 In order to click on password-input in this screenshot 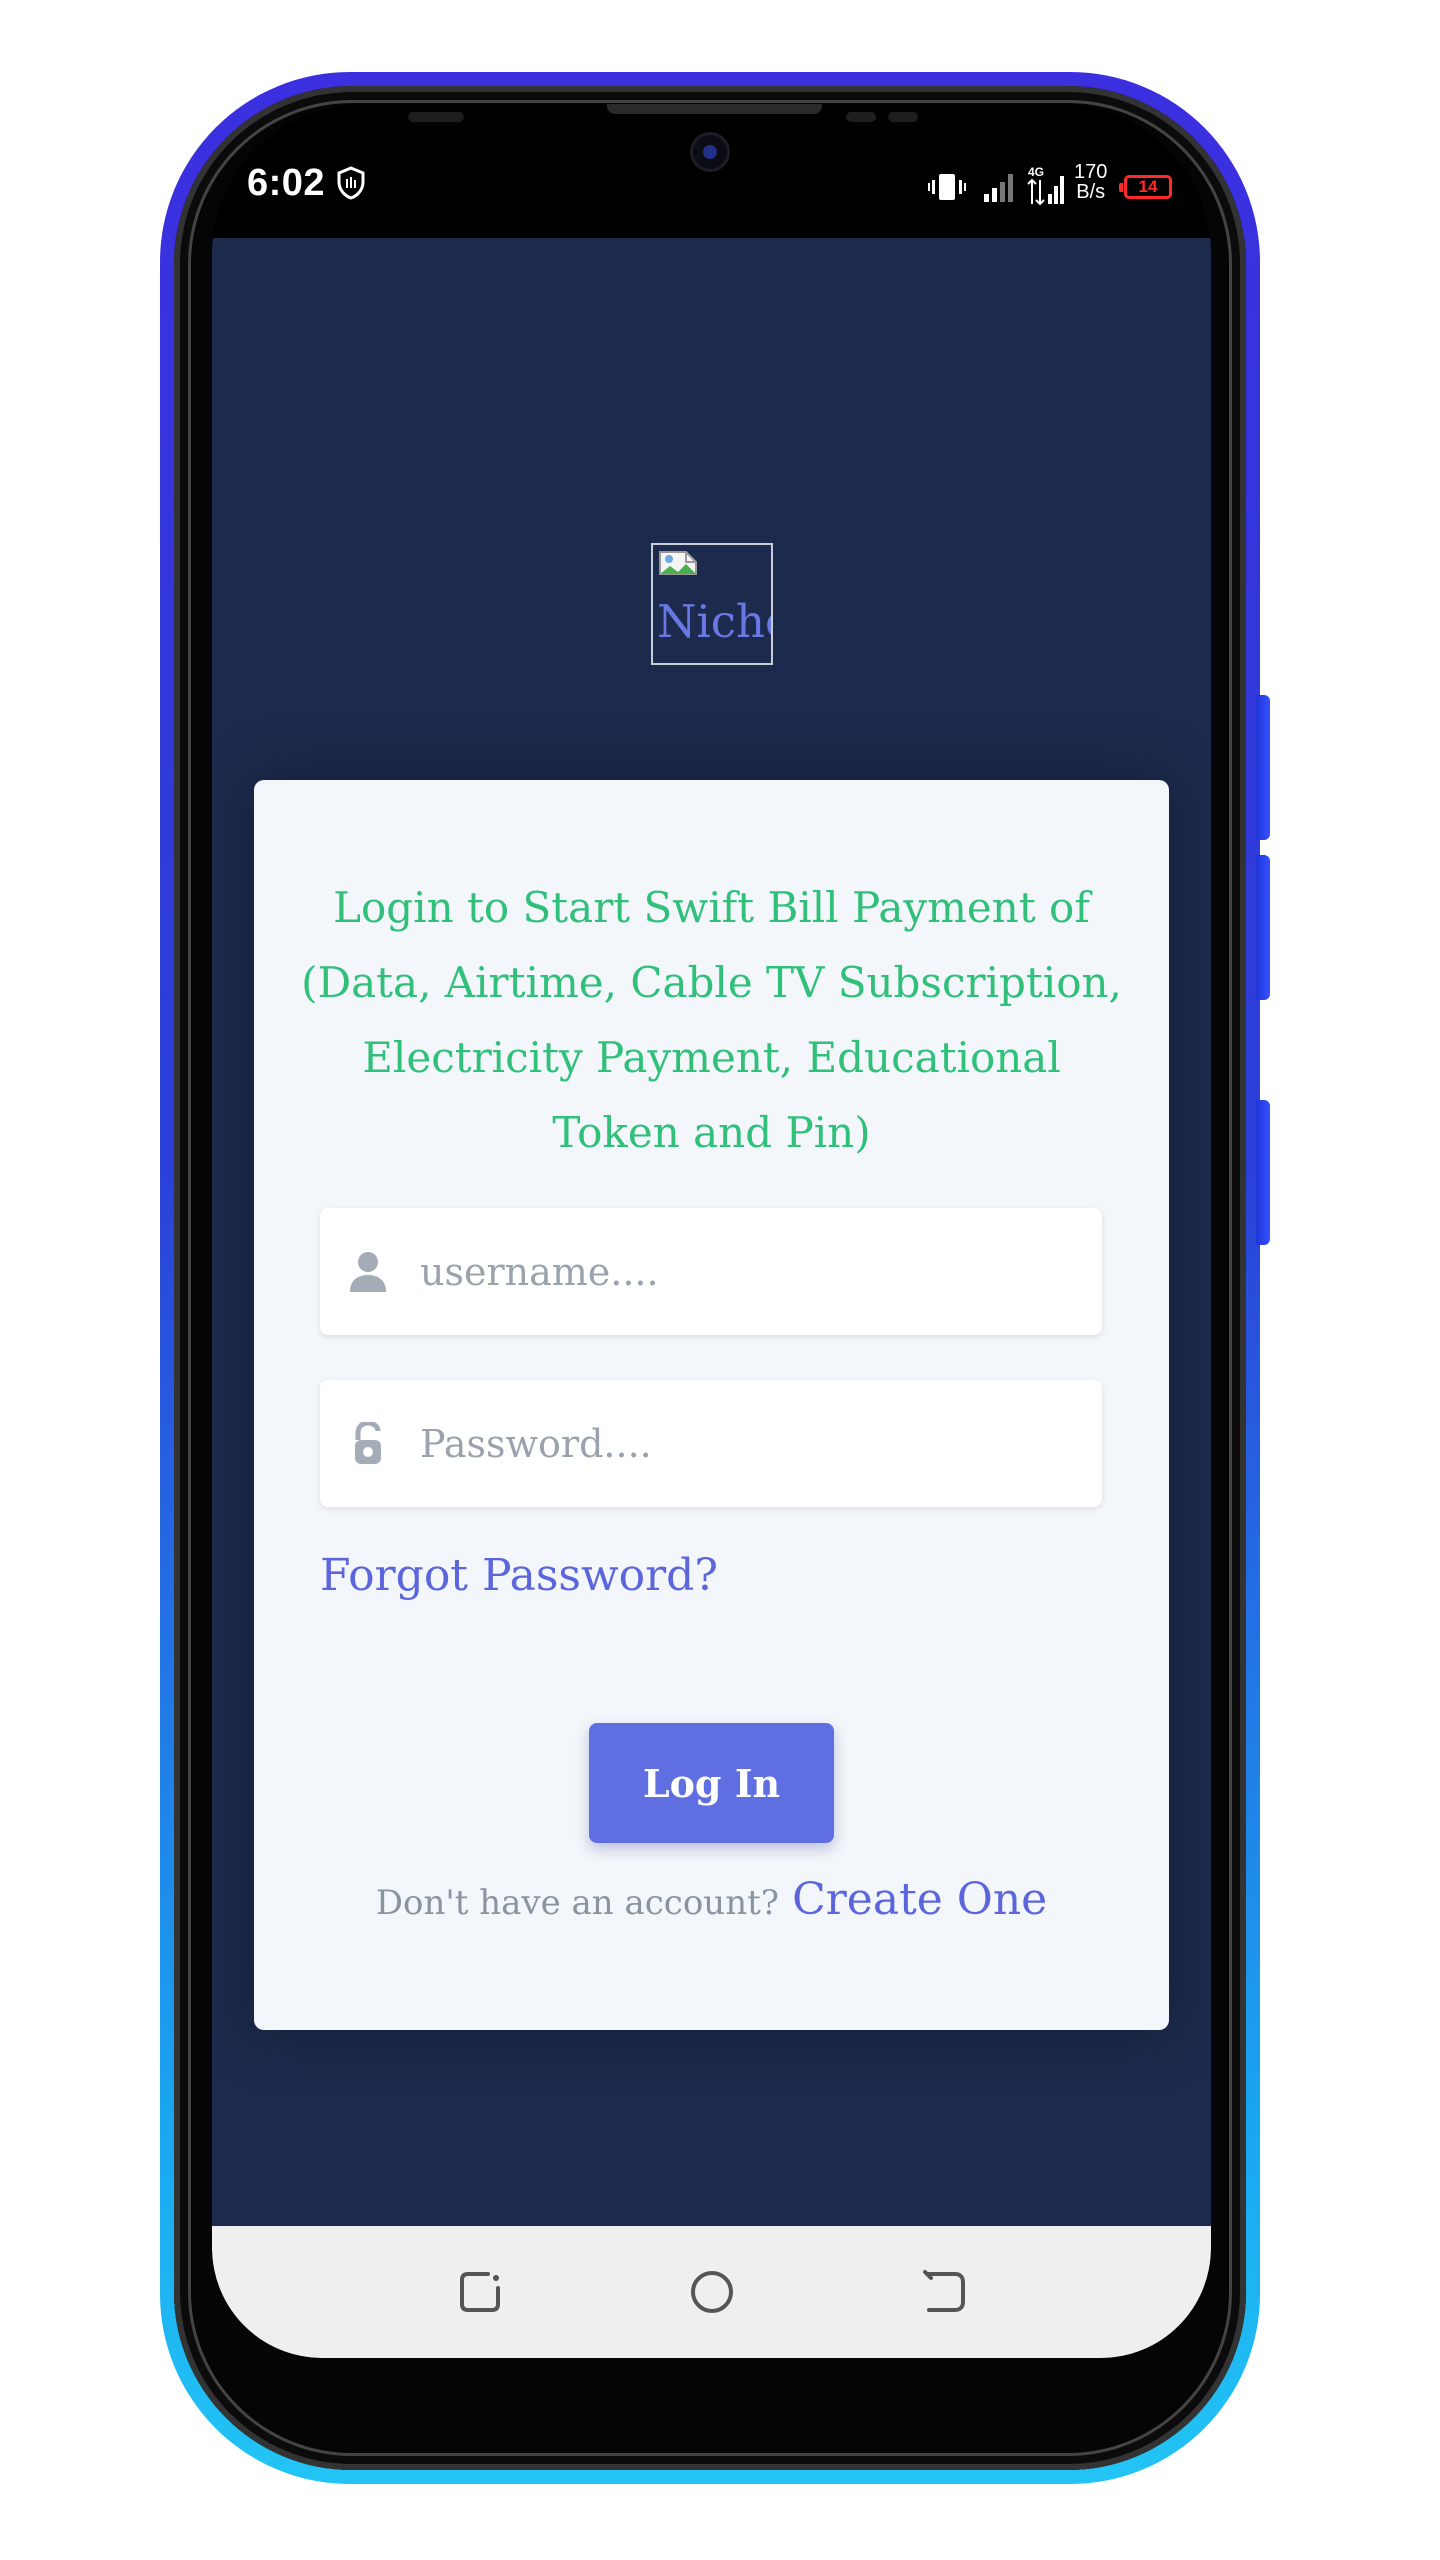, I will do `click(745, 1443)`.